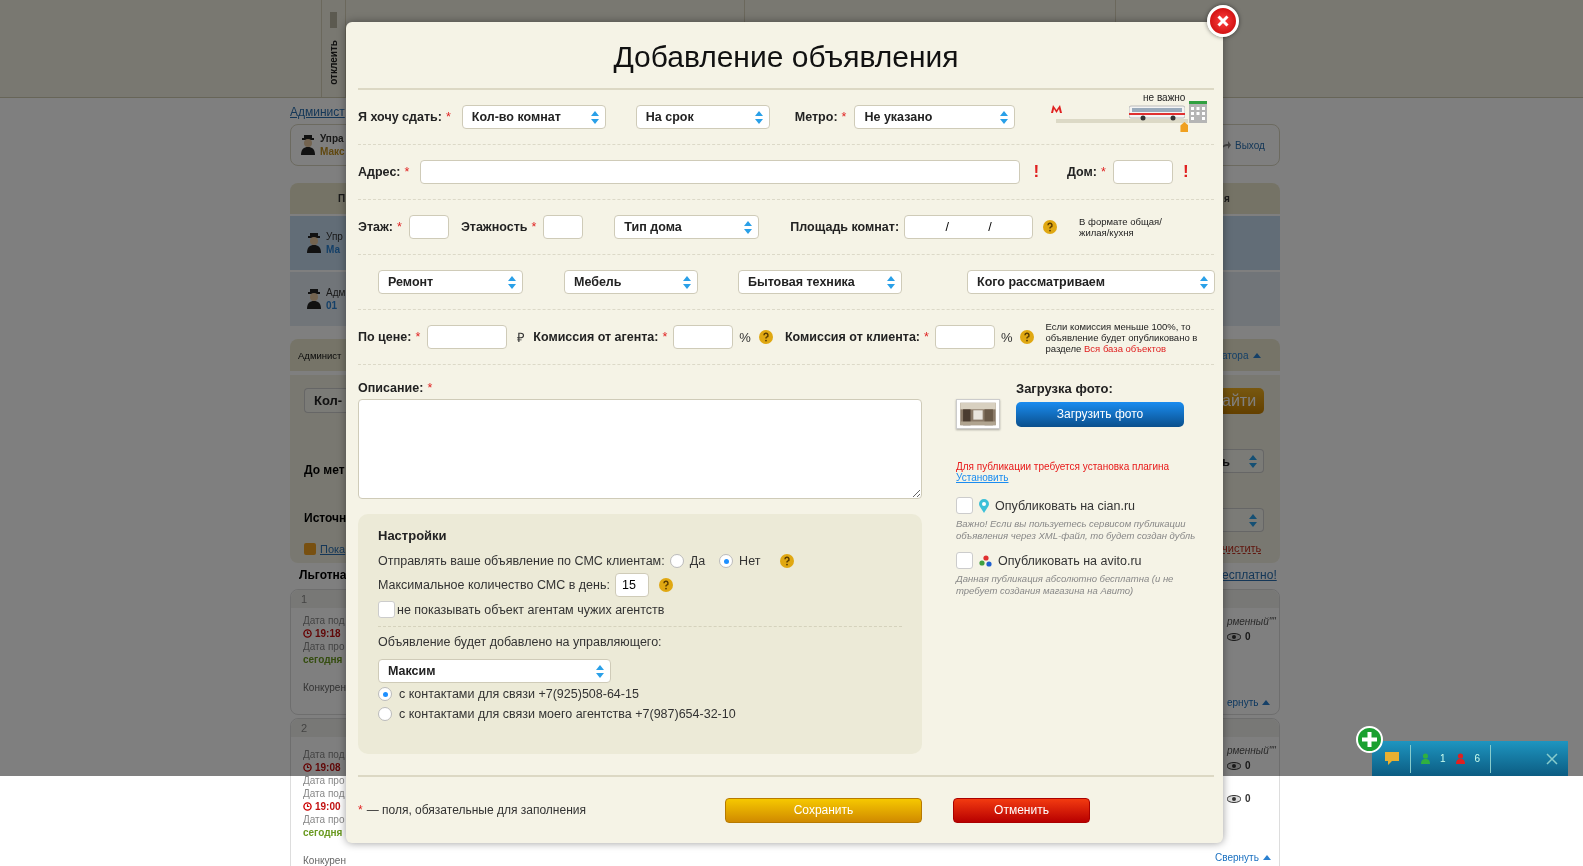  I want to click on publish-note: Важно! Если вы пользуетесь сервисом публикации объявления через XML-файл, то будет создан дубль, so click(1076, 530).